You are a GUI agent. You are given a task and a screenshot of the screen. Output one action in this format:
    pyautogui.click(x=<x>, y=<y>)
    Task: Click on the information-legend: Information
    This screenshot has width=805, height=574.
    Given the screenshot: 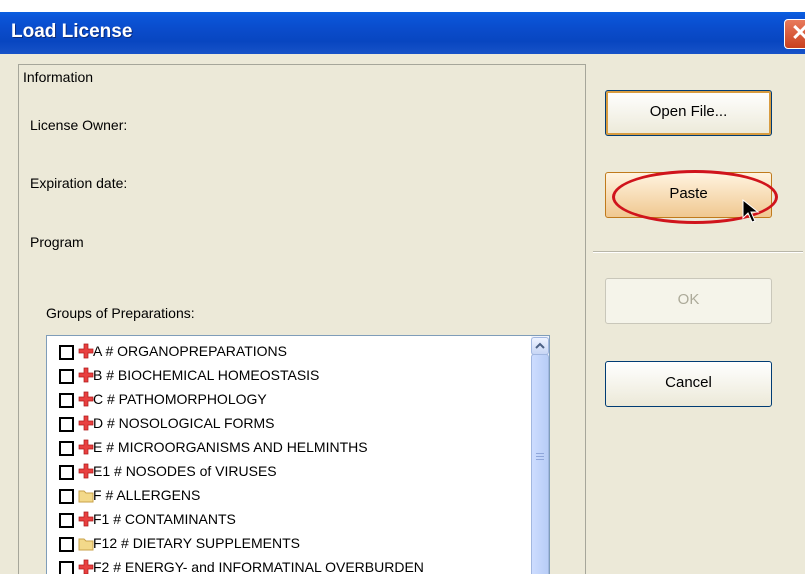 What is the action you would take?
    pyautogui.click(x=58, y=77)
    